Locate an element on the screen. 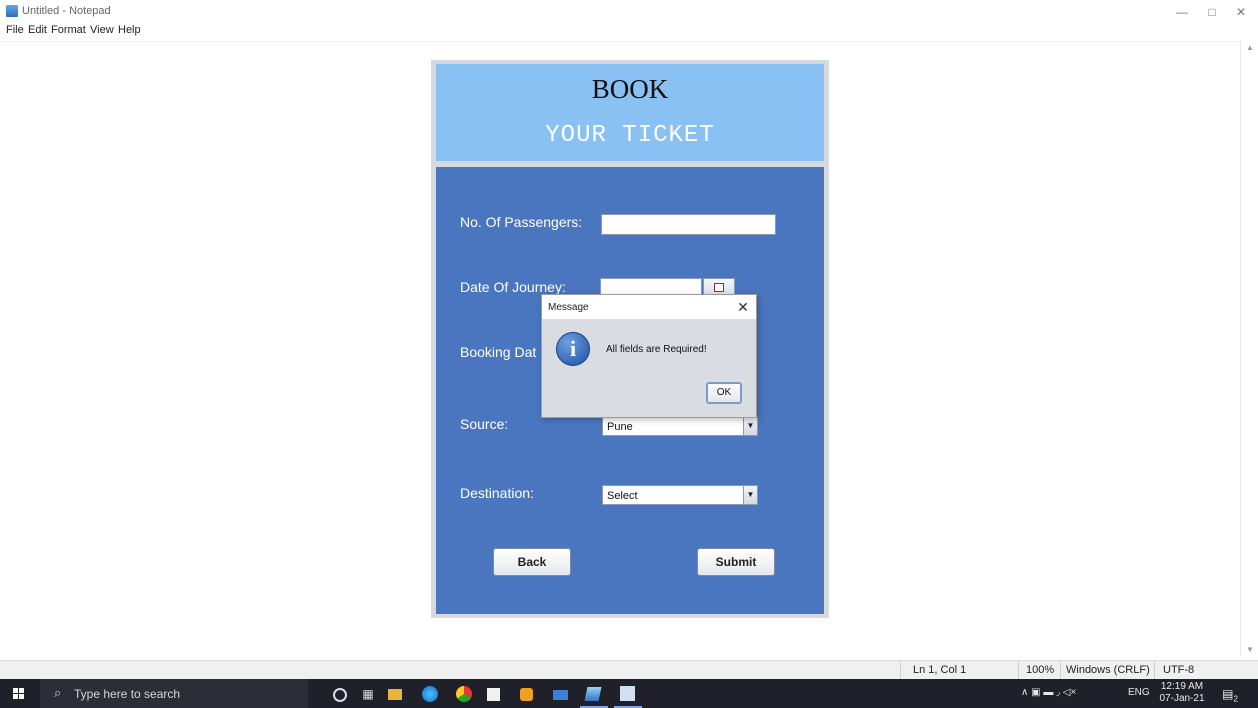 The height and width of the screenshot is (708, 1258). status-encoding: UTF-8 is located at coordinates (1179, 670).